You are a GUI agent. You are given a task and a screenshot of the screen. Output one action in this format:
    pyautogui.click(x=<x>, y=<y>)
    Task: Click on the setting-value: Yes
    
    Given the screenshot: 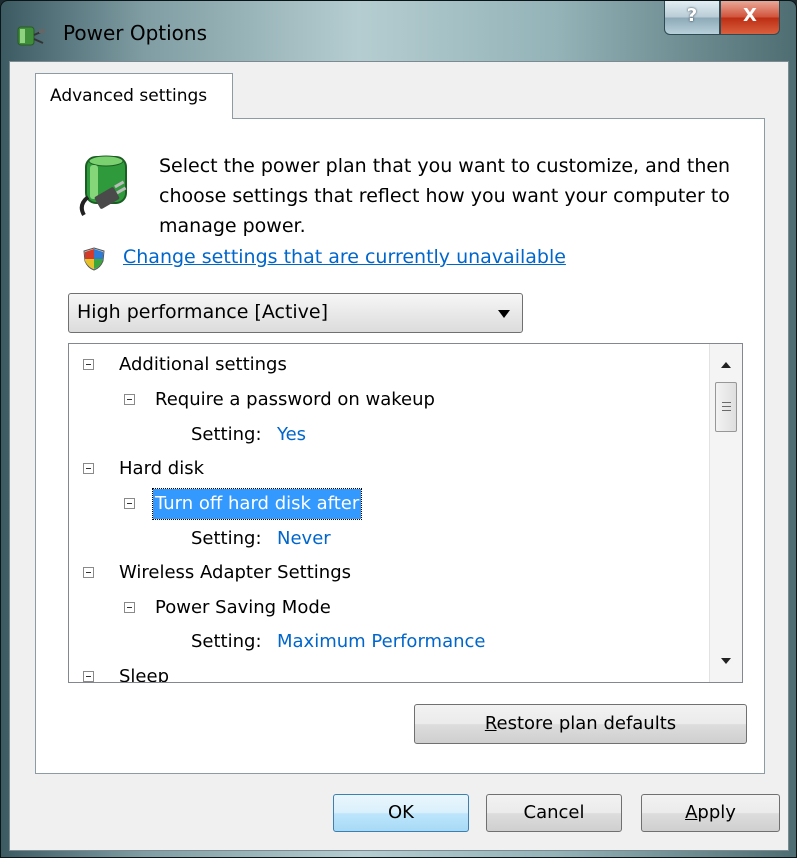 What is the action you would take?
    pyautogui.click(x=291, y=435)
    